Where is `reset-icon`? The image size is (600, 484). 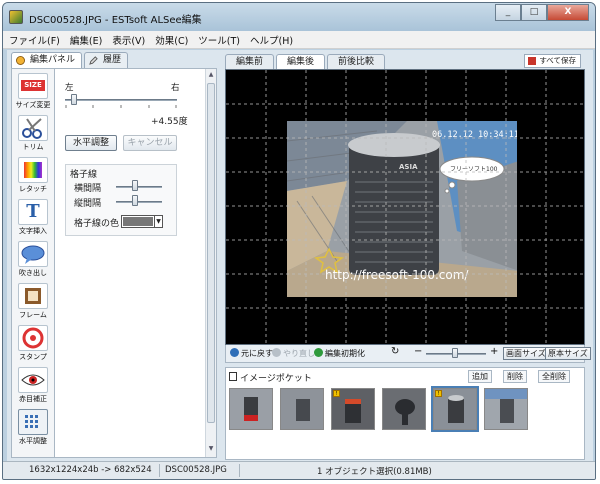 reset-icon is located at coordinates (318, 352).